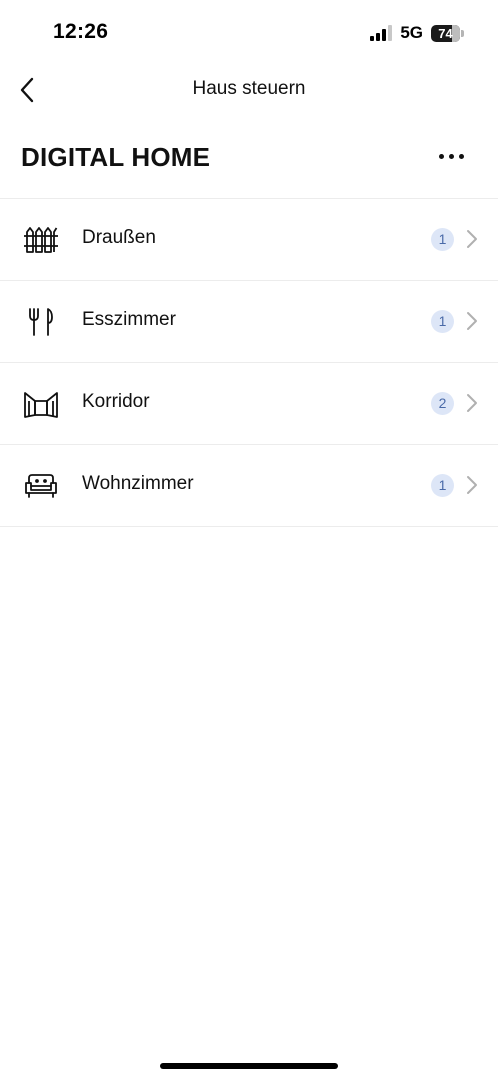 This screenshot has width=498, height=1080. I want to click on home-header: DIGITAL HOME, so click(249, 156).